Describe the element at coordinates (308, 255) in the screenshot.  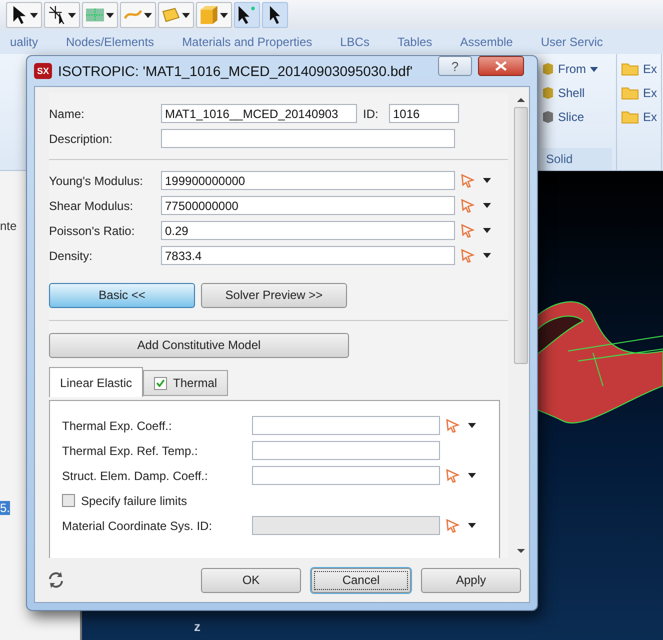
I see `property-field: 7833.4` at that location.